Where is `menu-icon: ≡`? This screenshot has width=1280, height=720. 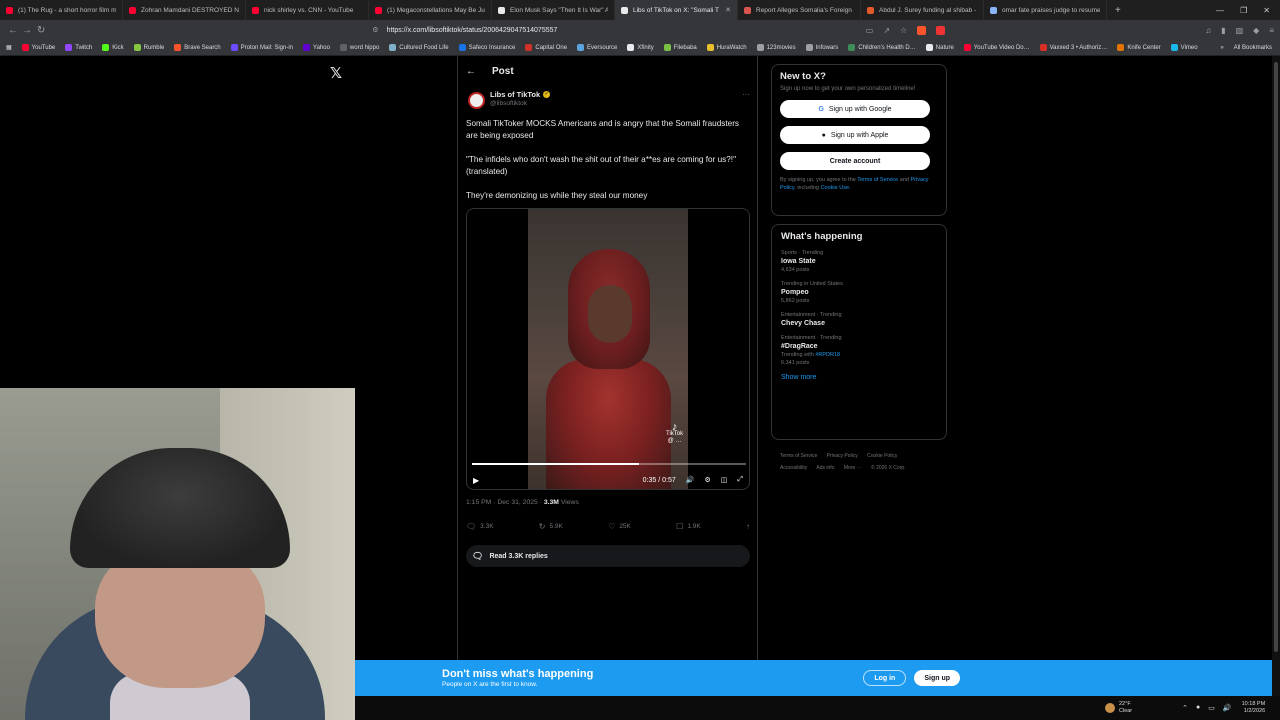
menu-icon: ≡ is located at coordinates (1271, 30).